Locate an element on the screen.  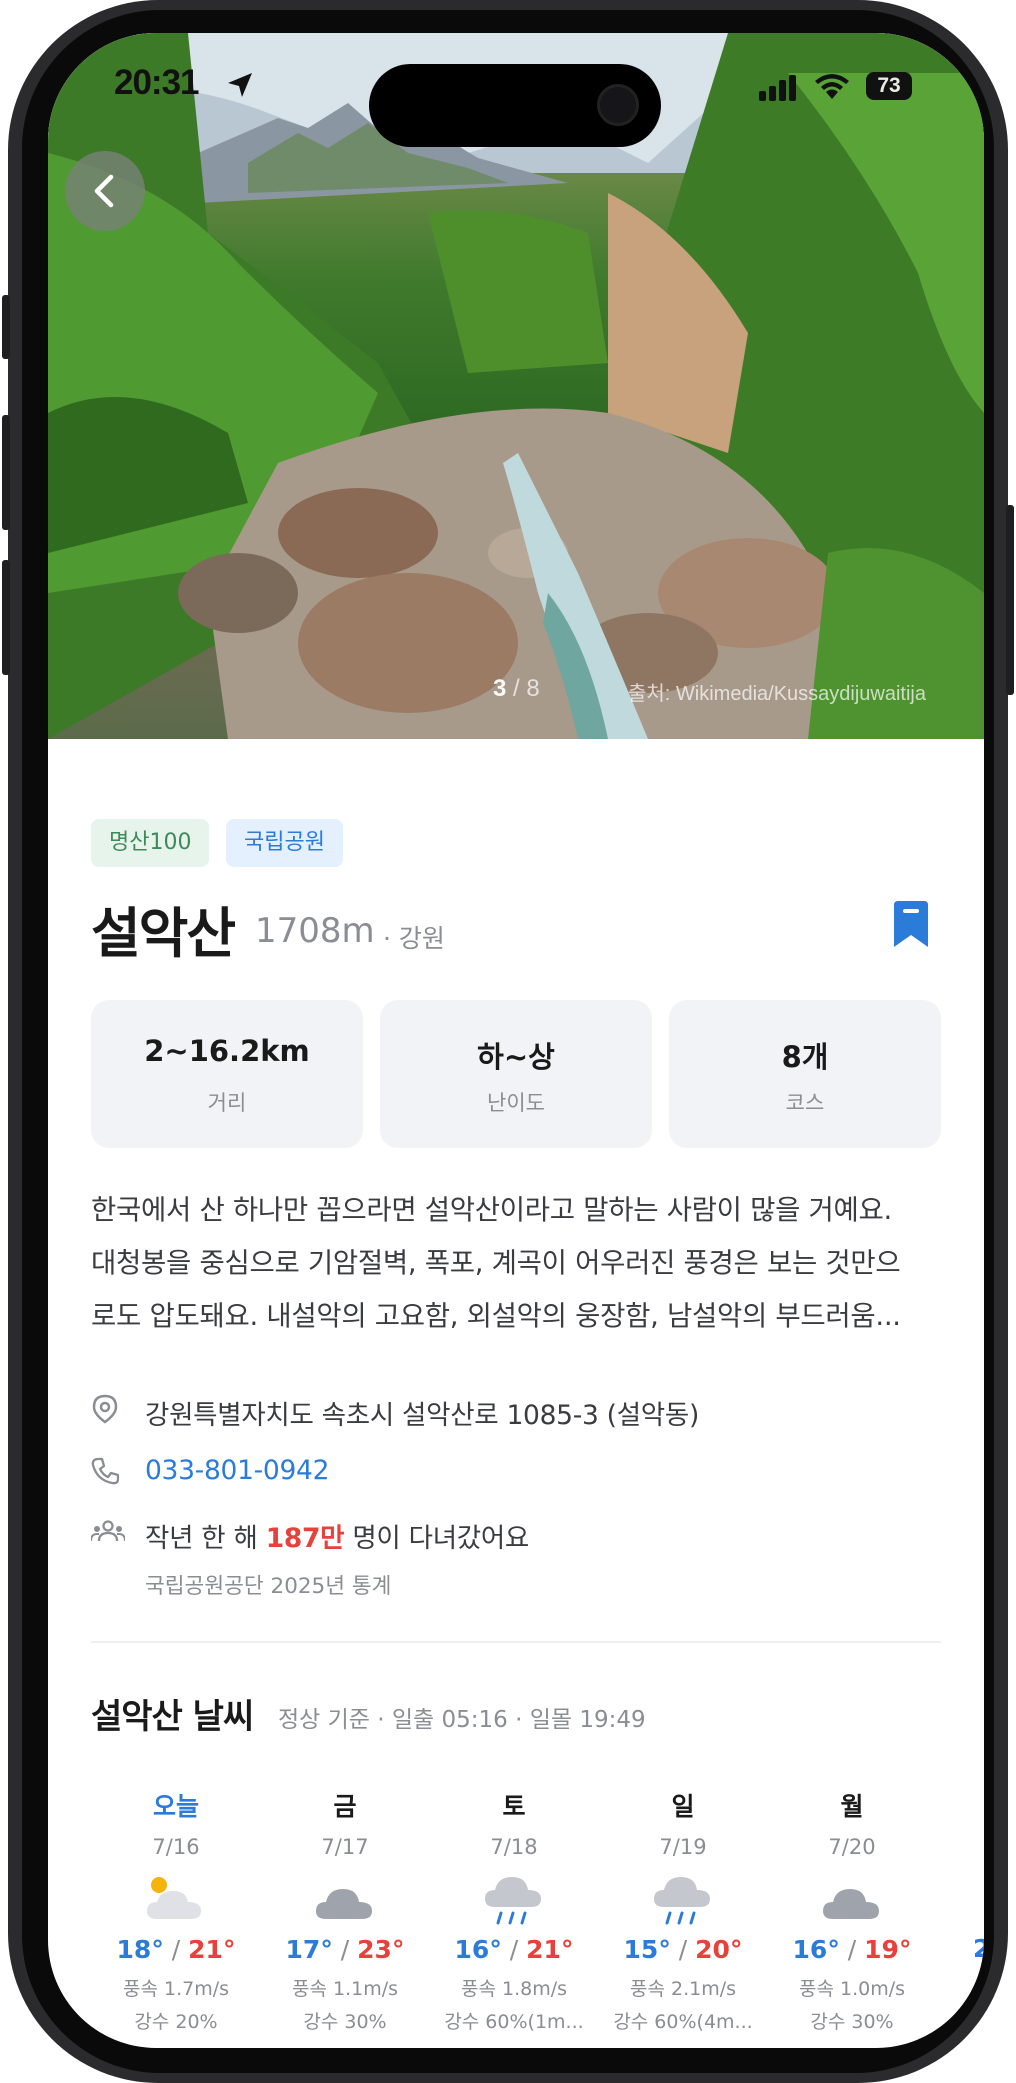
day-date: 7/19 is located at coordinates (683, 1847).